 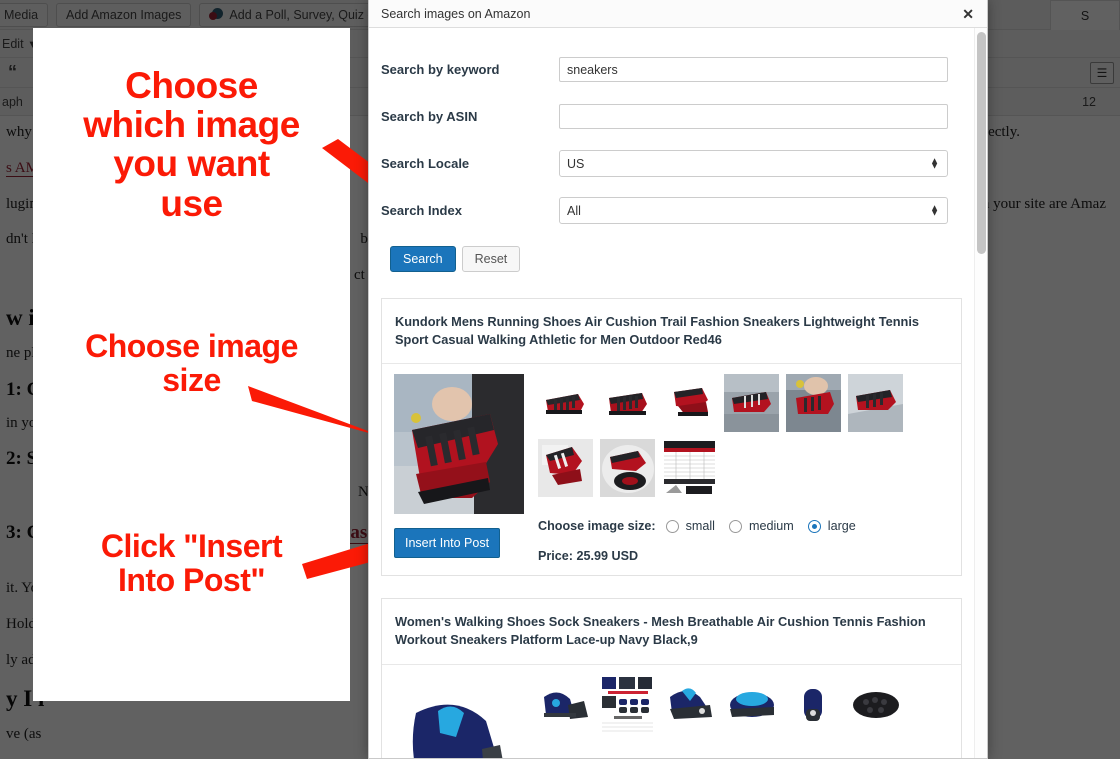 What do you see at coordinates (968, 14) in the screenshot?
I see `close-icon: ✕` at bounding box center [968, 14].